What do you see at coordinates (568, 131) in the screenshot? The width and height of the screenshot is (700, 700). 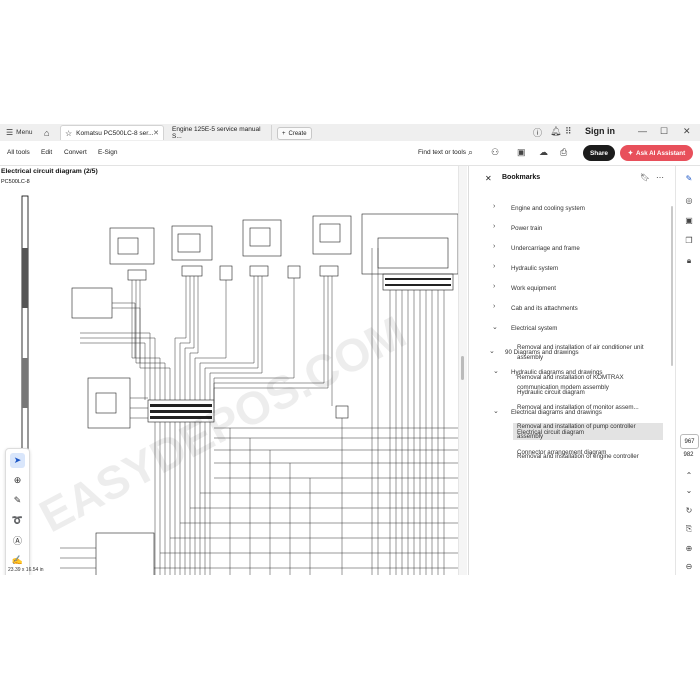 I see `apps-grid-icon: ⠿` at bounding box center [568, 131].